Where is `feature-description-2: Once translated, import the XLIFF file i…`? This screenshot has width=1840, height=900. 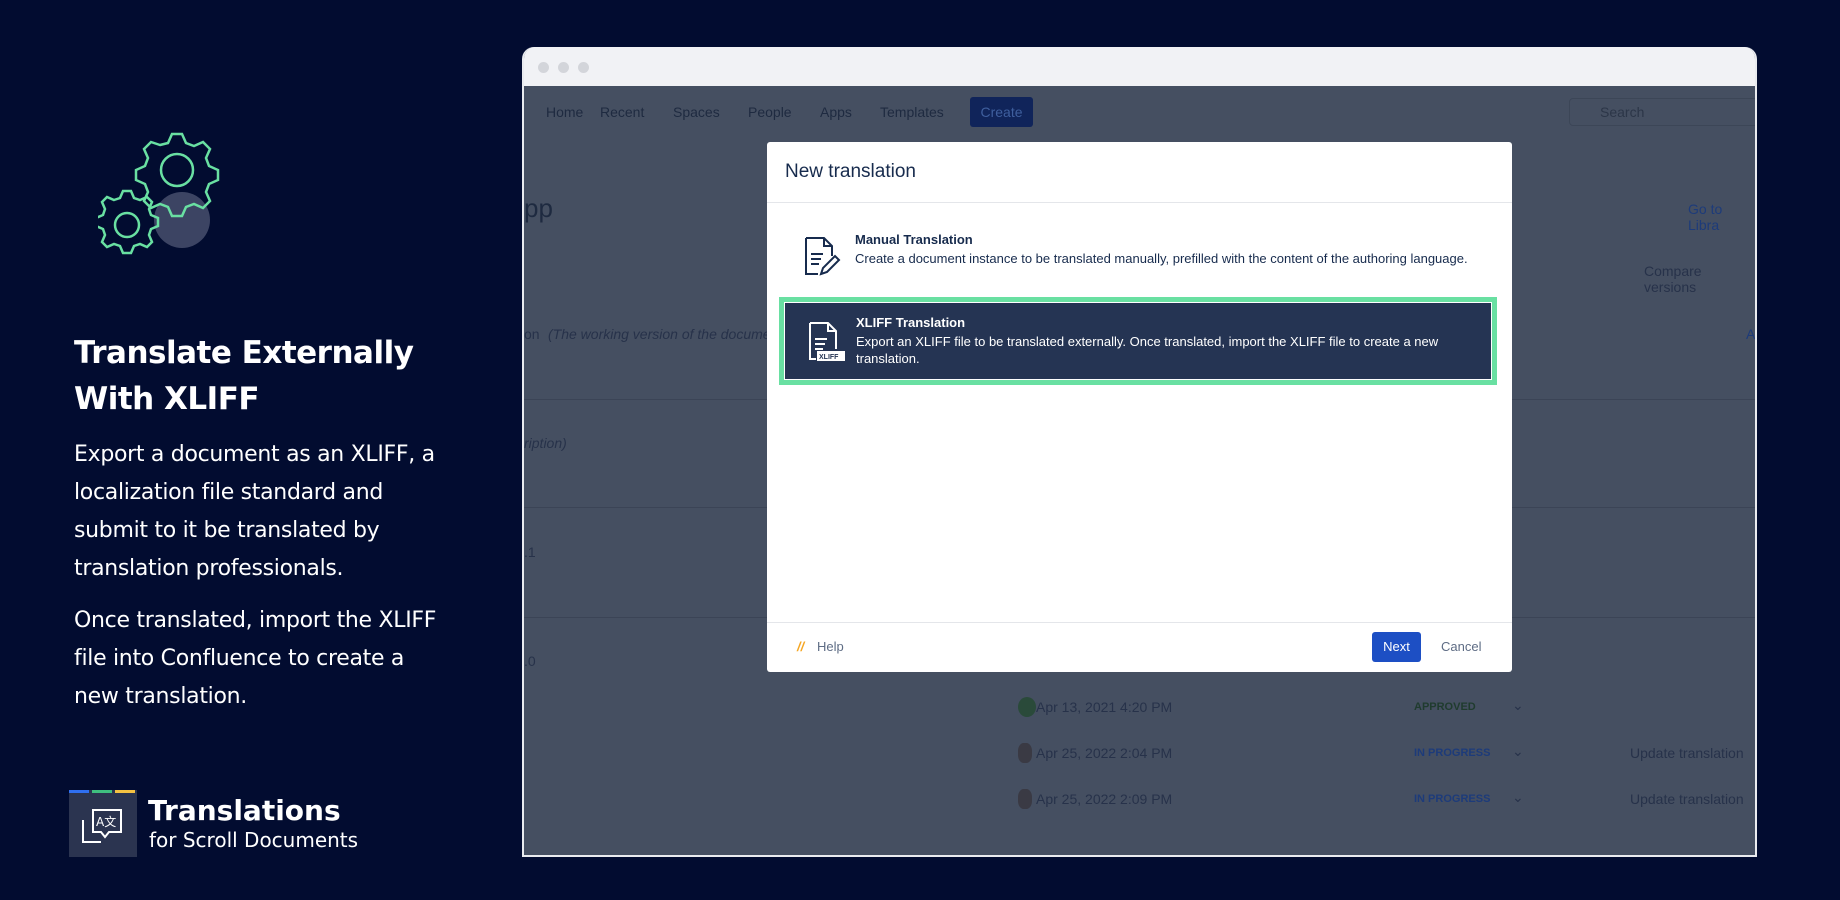 feature-description-2: Once translated, import the XLIFF file i… is located at coordinates (255, 658).